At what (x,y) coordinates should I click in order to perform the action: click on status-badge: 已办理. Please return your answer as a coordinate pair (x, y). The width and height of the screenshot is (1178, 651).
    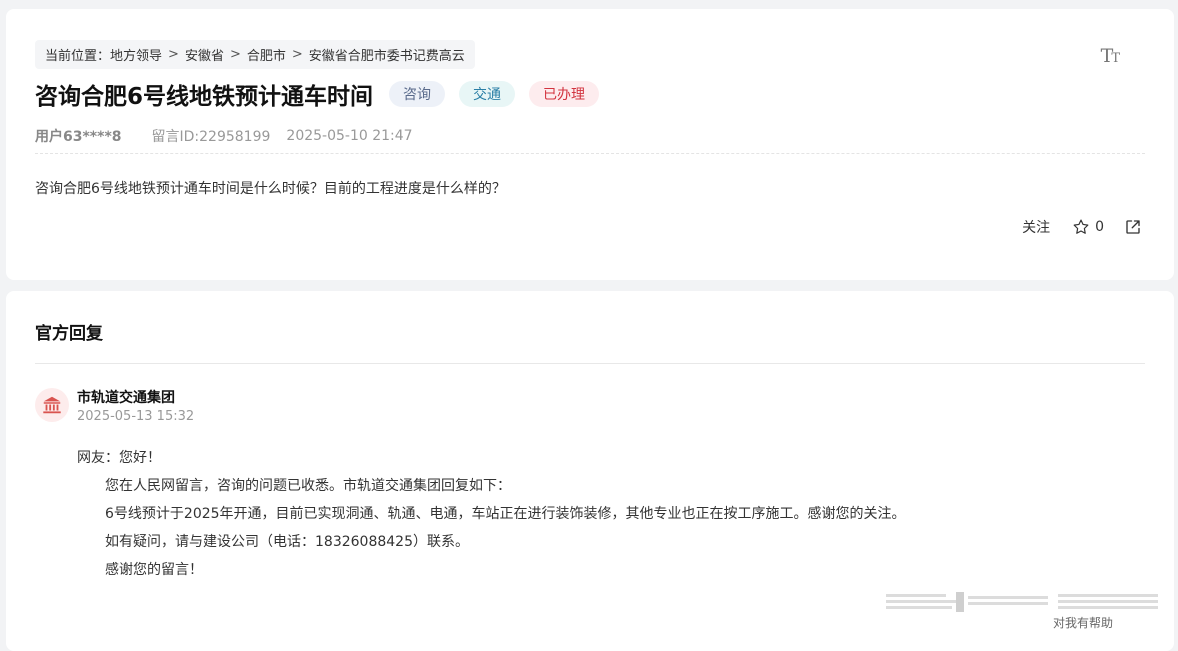
    Looking at the image, I should click on (564, 94).